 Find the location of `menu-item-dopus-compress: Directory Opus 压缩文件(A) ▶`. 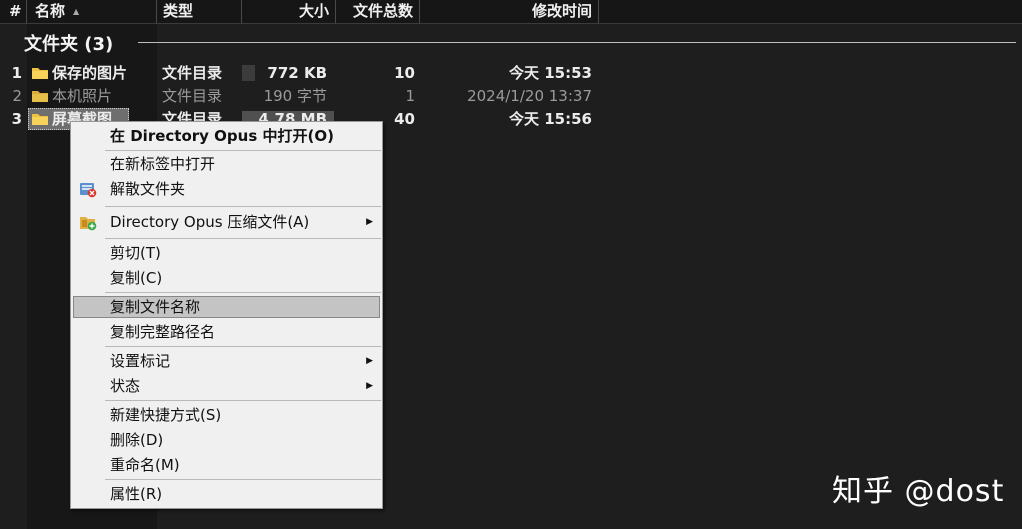

menu-item-dopus-compress: Directory Opus 压缩文件(A) ▶ is located at coordinates (226, 222).